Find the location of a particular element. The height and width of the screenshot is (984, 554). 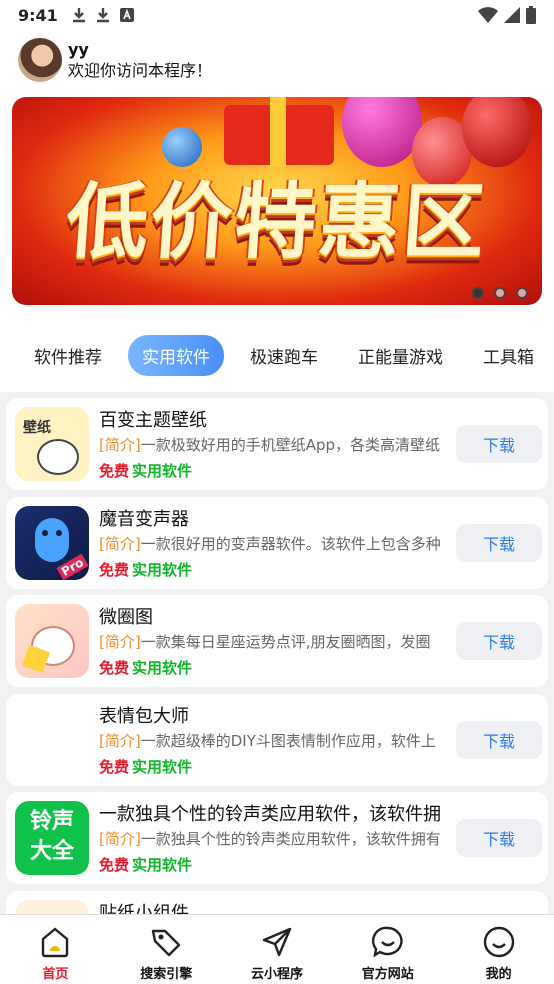

smile-icon is located at coordinates (498, 942).